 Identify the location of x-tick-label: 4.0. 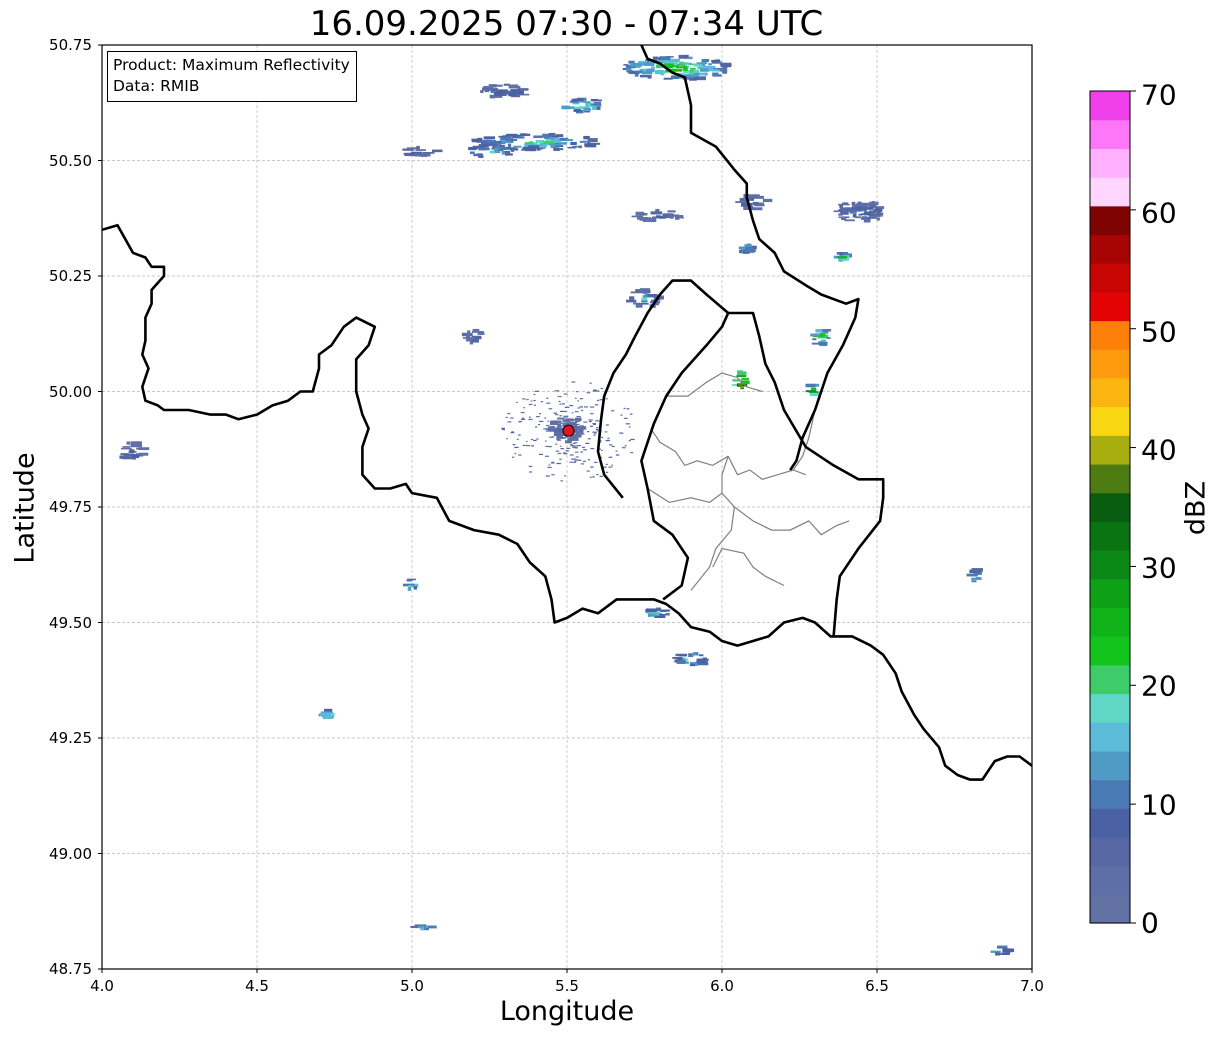
(102, 986).